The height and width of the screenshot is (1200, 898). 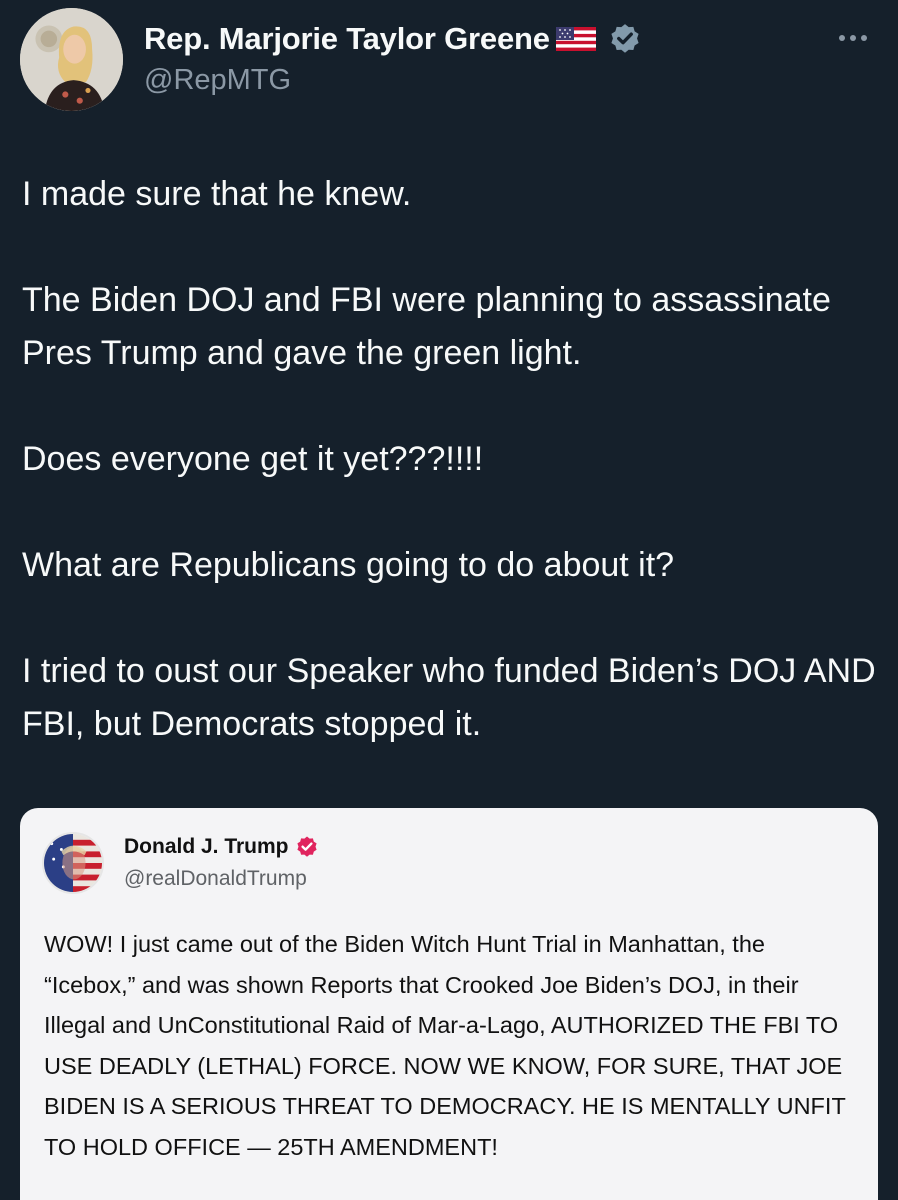 I want to click on quoted-avatar-image, so click(x=73, y=863).